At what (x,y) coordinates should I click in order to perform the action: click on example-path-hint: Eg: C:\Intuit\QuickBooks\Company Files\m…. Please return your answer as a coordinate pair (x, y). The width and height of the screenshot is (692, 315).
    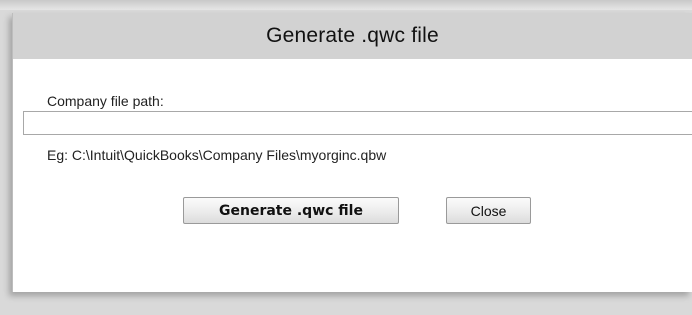
    Looking at the image, I should click on (217, 155).